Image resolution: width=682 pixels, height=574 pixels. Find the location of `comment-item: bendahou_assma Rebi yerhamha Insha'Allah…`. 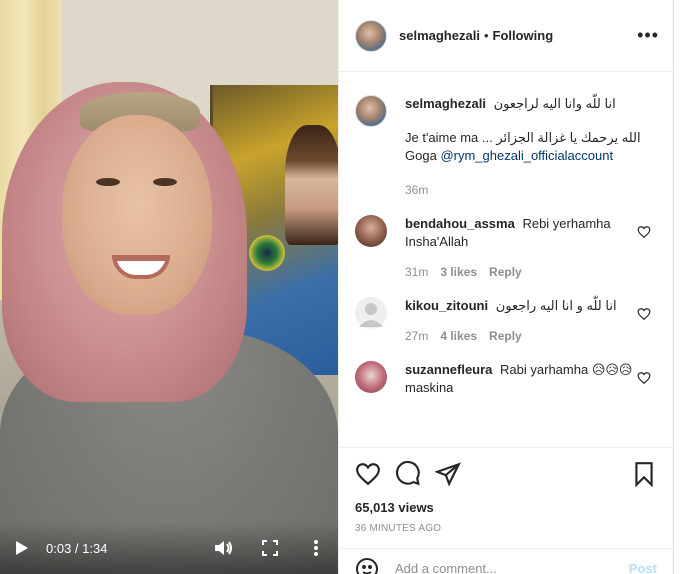

comment-item: bendahou_assma Rebi yerhamha Insha'Allah… is located at coordinates (507, 248).